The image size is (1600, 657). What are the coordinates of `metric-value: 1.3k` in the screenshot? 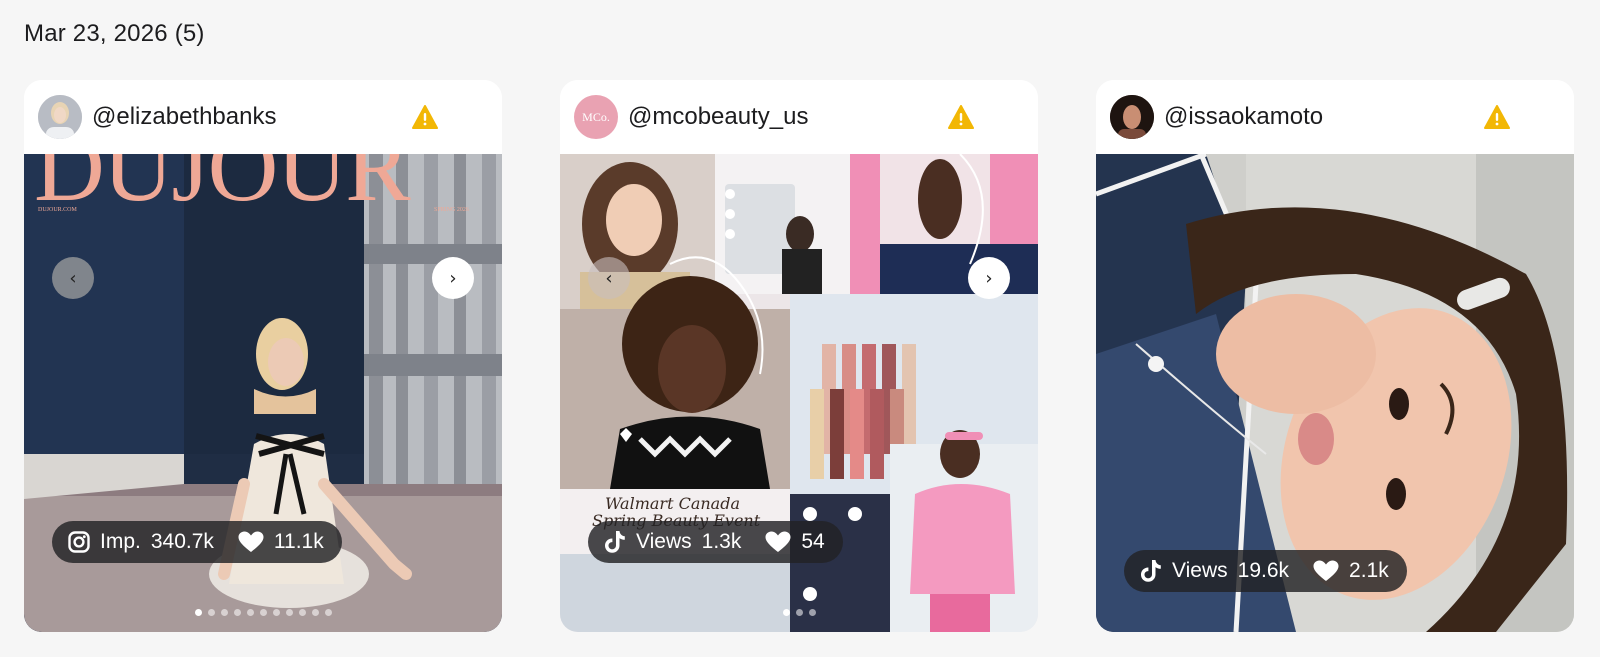 It's located at (721, 541).